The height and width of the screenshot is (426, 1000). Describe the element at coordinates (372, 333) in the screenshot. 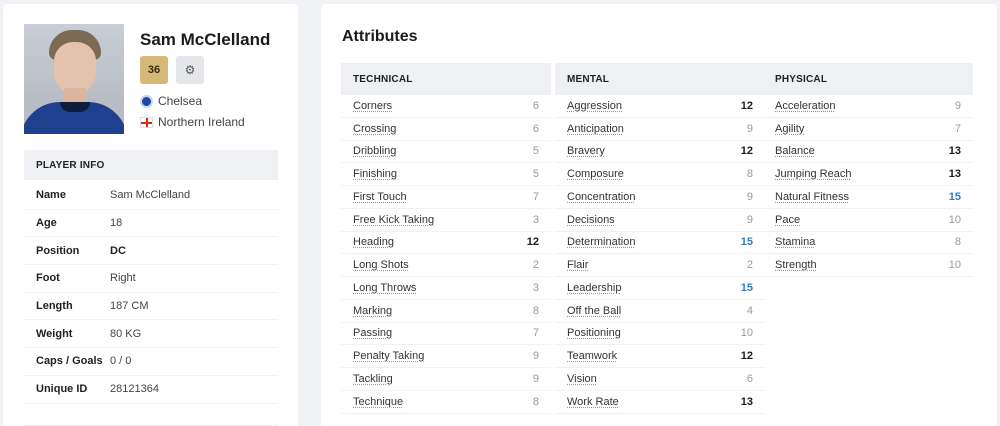

I see `attribute-name-link: Passing` at that location.